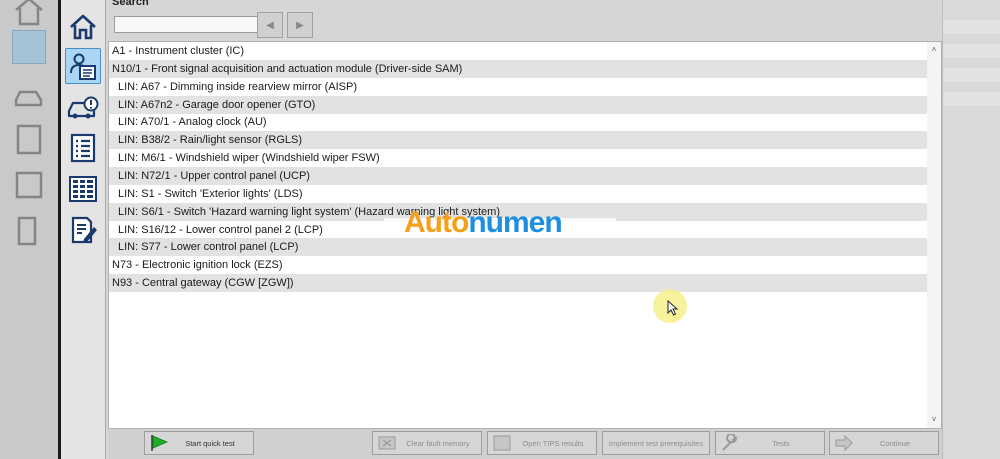 The height and width of the screenshot is (459, 1000). What do you see at coordinates (770, 443) in the screenshot?
I see `tests-button: Tests` at bounding box center [770, 443].